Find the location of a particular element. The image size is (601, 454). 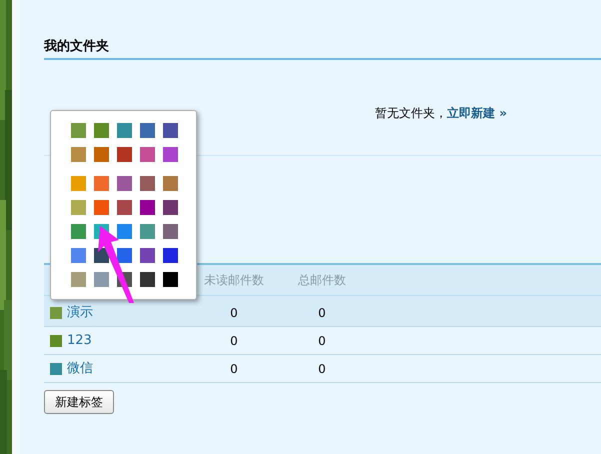

create-folder-link: 立即新建 » is located at coordinates (477, 113).